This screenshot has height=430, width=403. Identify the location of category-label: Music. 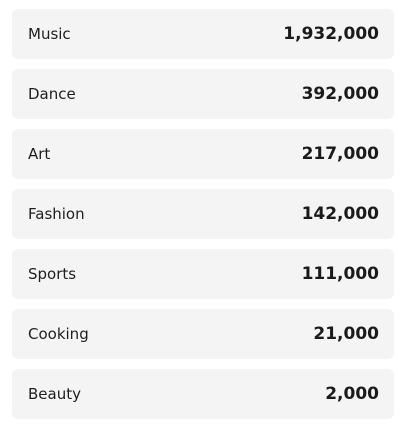
(49, 34).